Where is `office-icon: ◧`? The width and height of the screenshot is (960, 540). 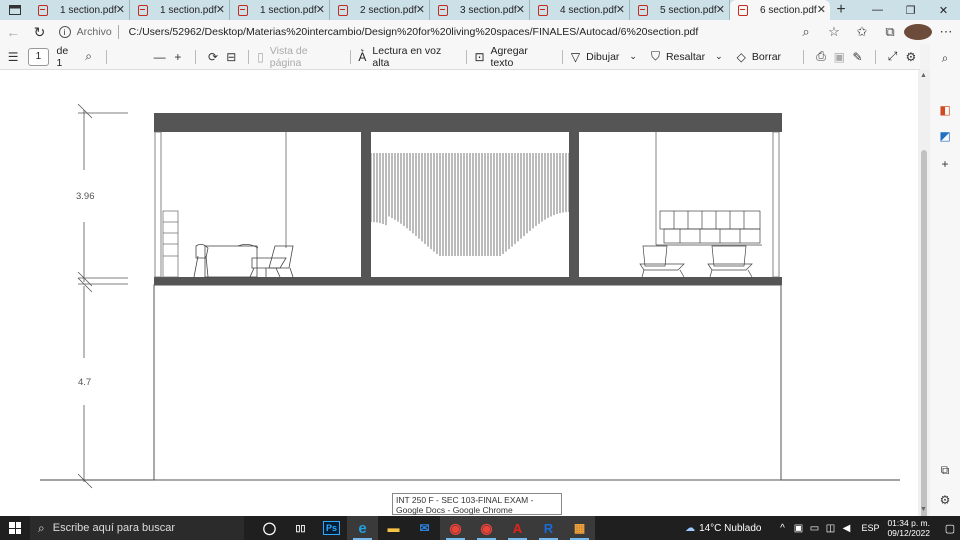 office-icon: ◧ is located at coordinates (945, 110).